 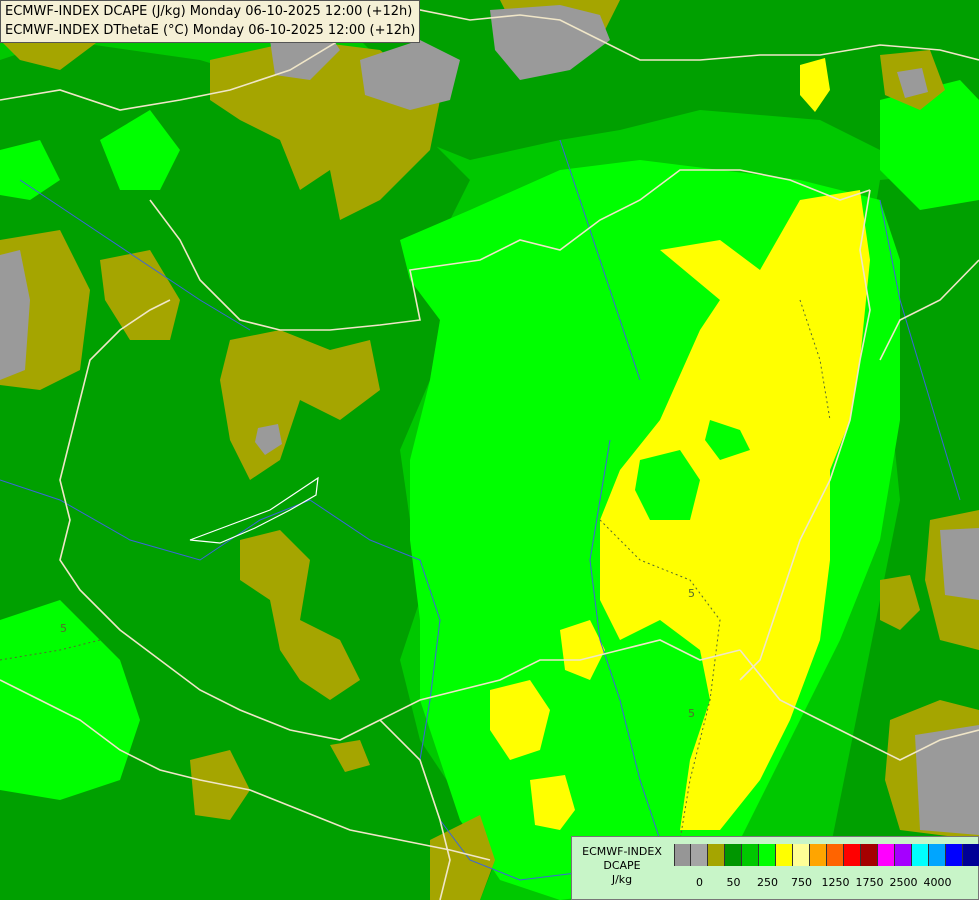 What do you see at coordinates (622, 879) in the screenshot?
I see `legend-unit-label: J/kg` at bounding box center [622, 879].